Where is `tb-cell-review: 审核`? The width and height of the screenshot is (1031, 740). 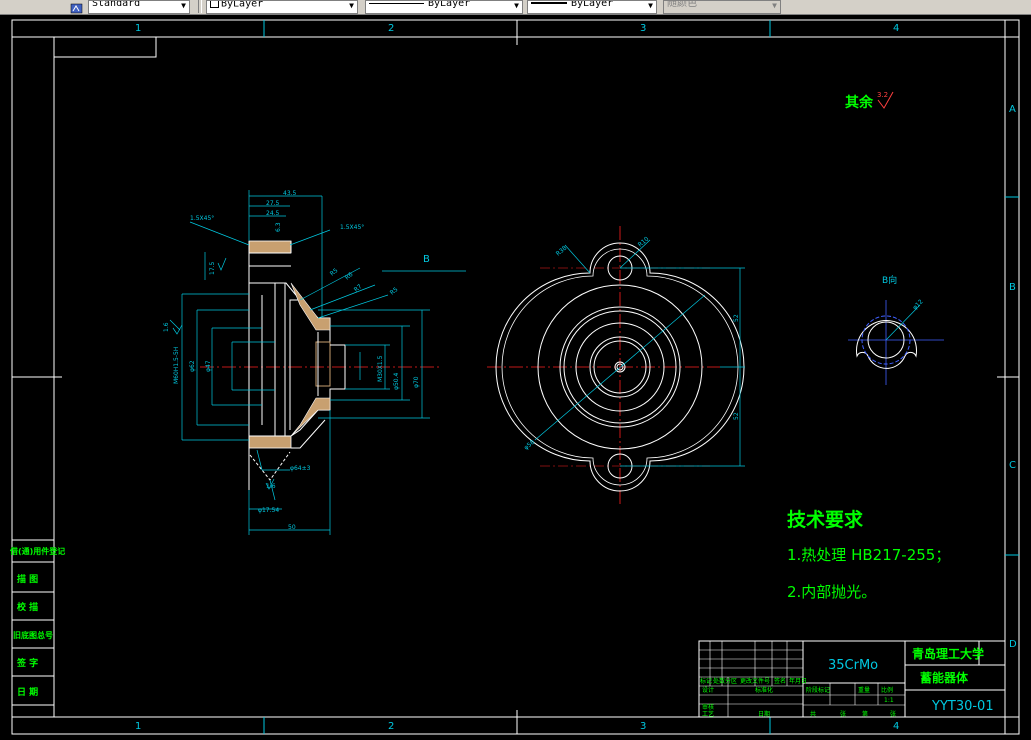 tb-cell-review: 审核 is located at coordinates (708, 707).